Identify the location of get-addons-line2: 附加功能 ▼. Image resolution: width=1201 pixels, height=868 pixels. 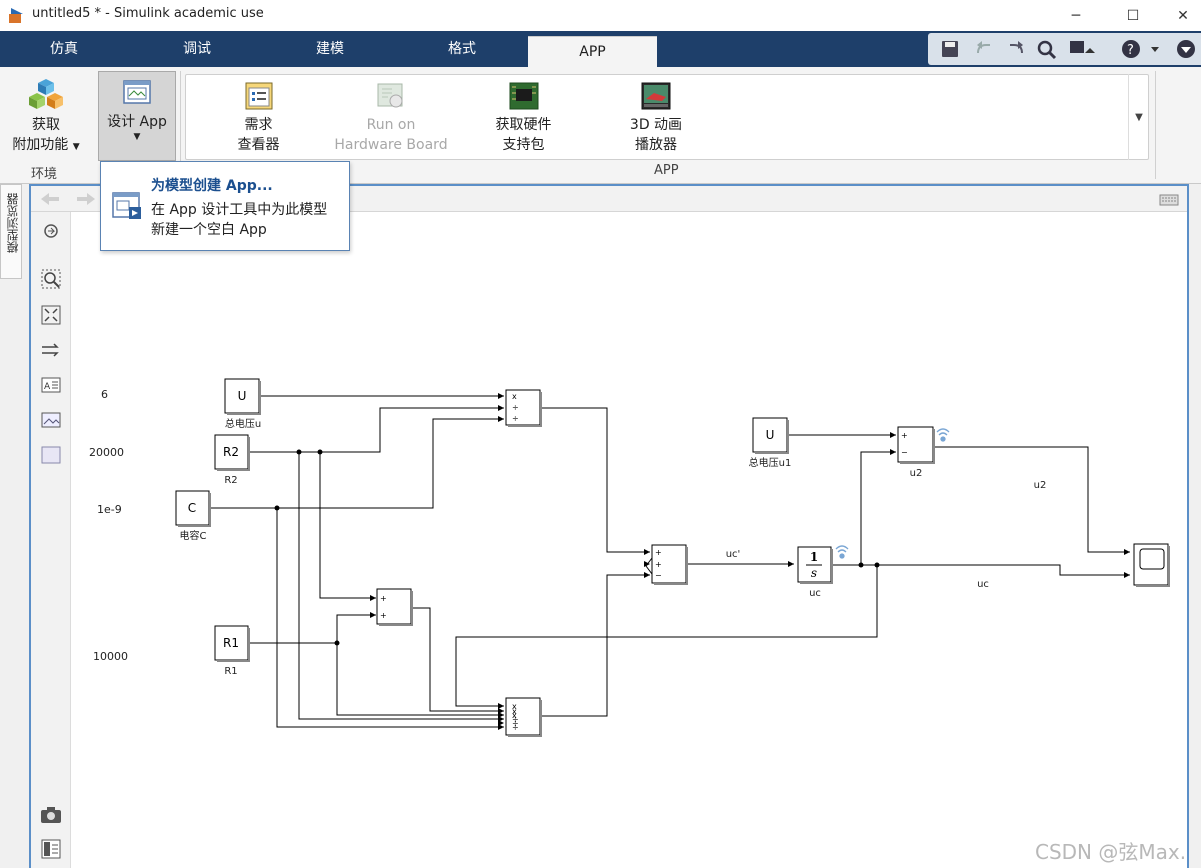
(46, 145).